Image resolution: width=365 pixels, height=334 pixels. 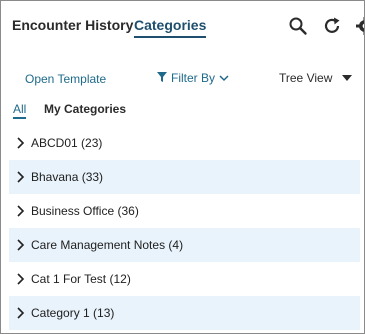 I want to click on list-item: ABCD01 (23), so click(x=184, y=143).